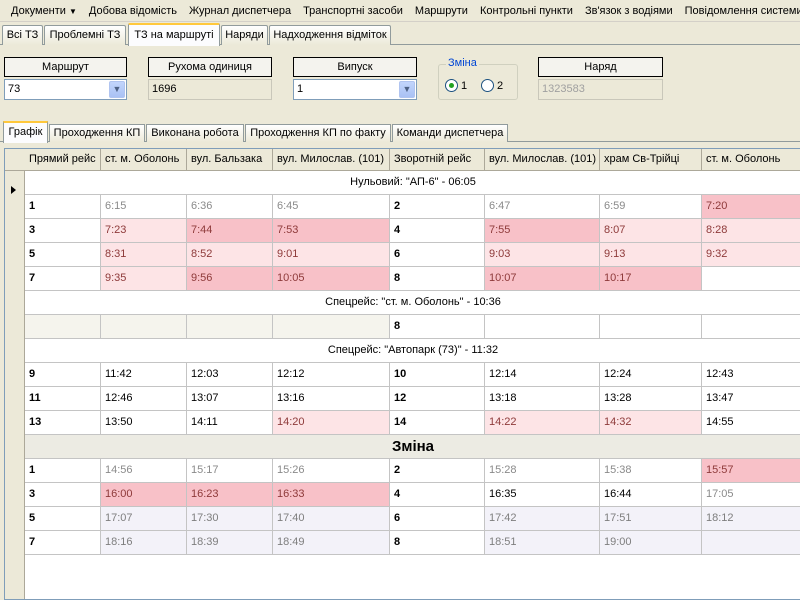  Describe the element at coordinates (230, 423) in the screenshot. I see `time-cell: 14:11` at that location.